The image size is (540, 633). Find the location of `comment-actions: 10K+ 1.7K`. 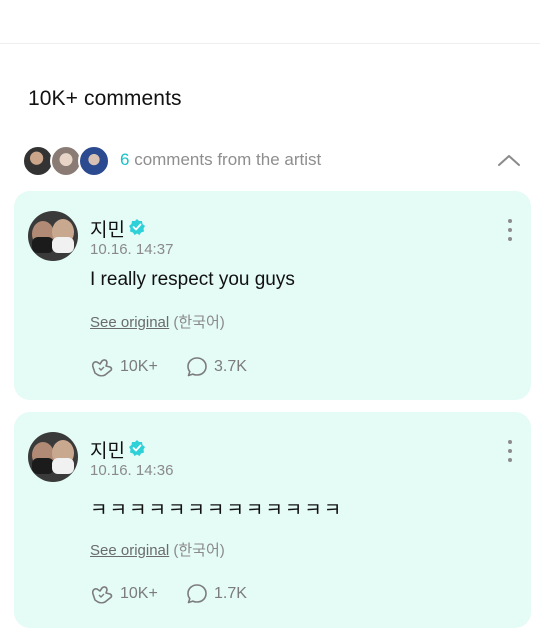

comment-actions: 10K+ 1.7K is located at coordinates (190, 594).